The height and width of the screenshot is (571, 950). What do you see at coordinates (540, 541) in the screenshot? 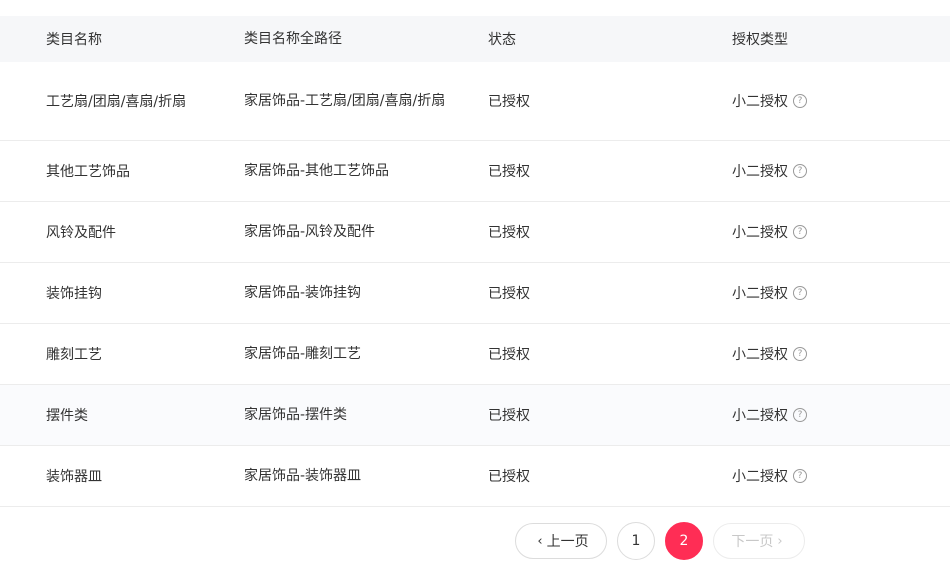
I see `chevron-left-icon: ‹` at bounding box center [540, 541].